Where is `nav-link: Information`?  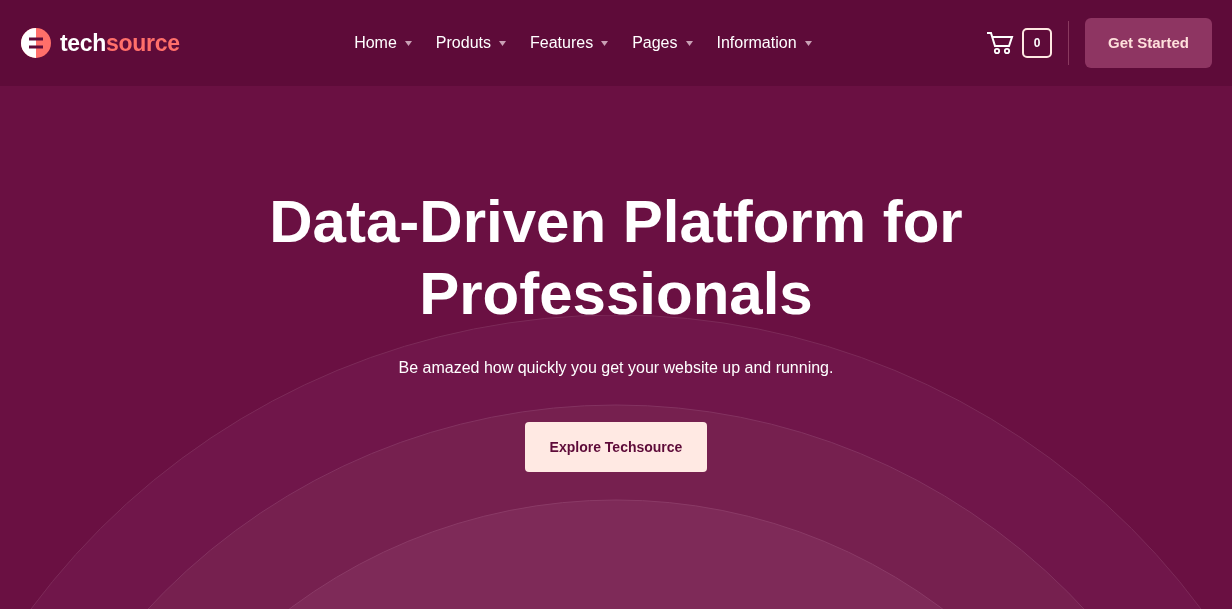
nav-link: Information is located at coordinates (764, 43).